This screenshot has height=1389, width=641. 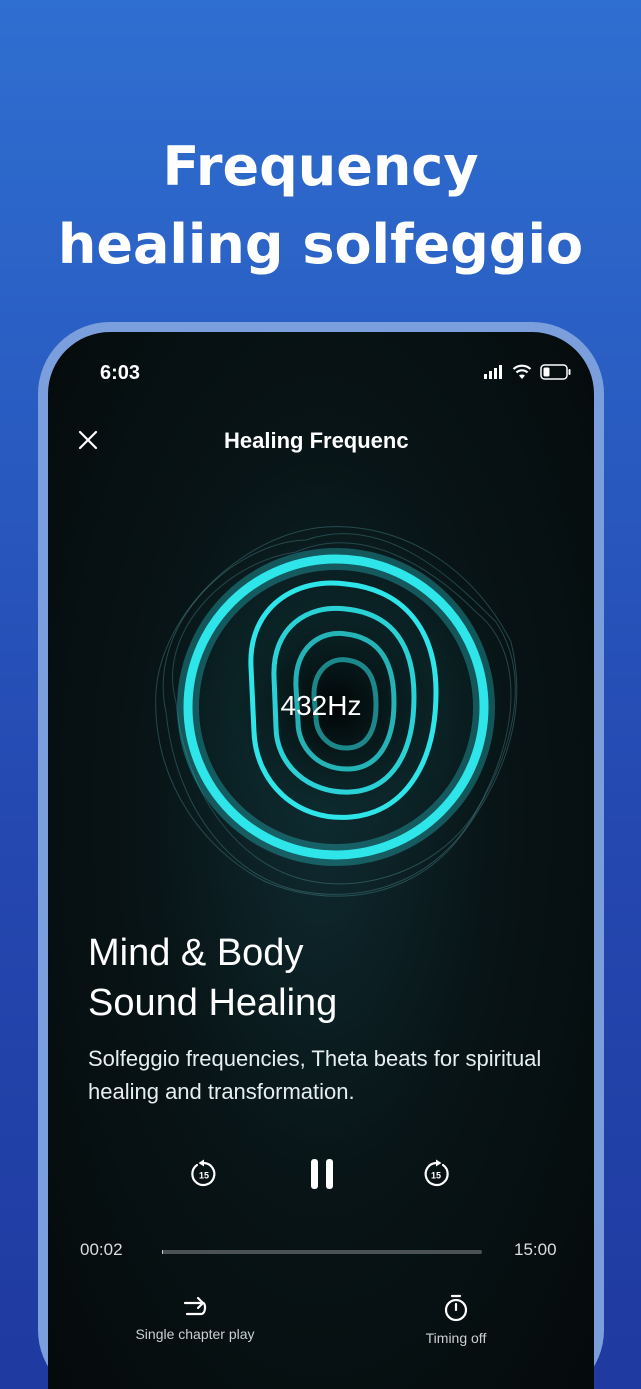 I want to click on single-chapter-play-button: Single chapter play, so click(x=195, y=1318).